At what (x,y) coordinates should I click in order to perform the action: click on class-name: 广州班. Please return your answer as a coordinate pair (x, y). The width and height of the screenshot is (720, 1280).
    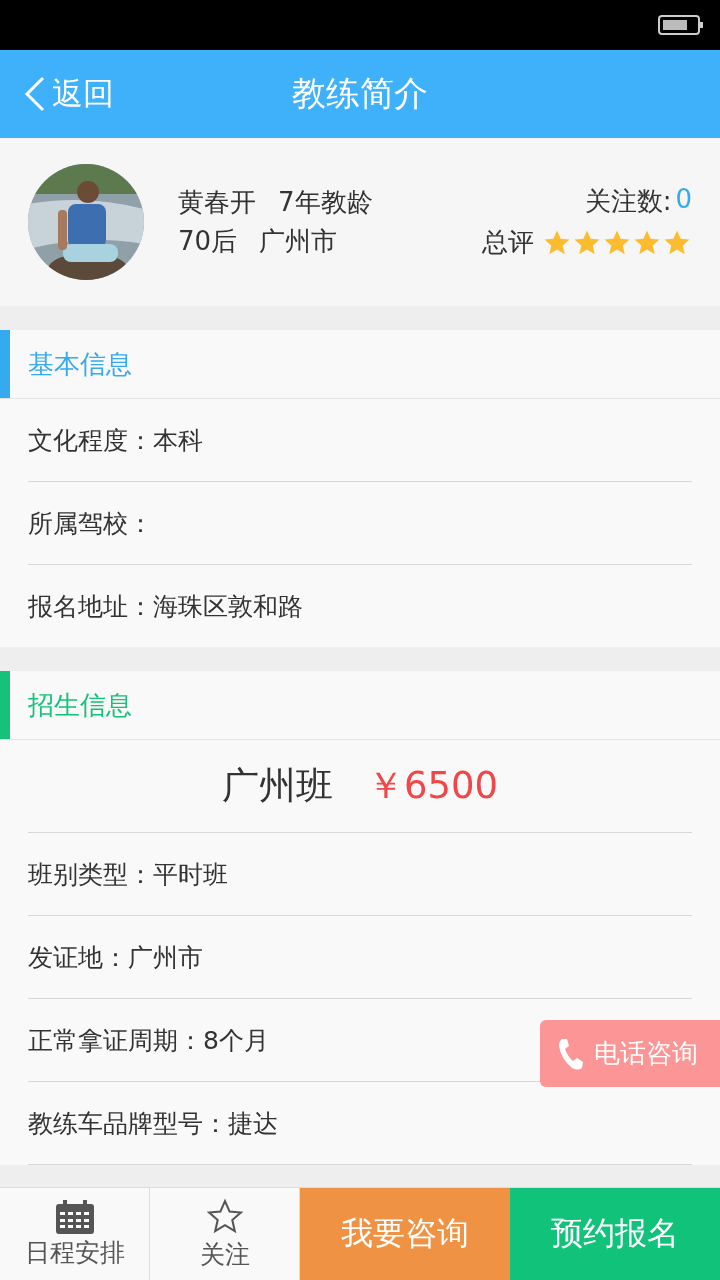
    Looking at the image, I should click on (277, 786).